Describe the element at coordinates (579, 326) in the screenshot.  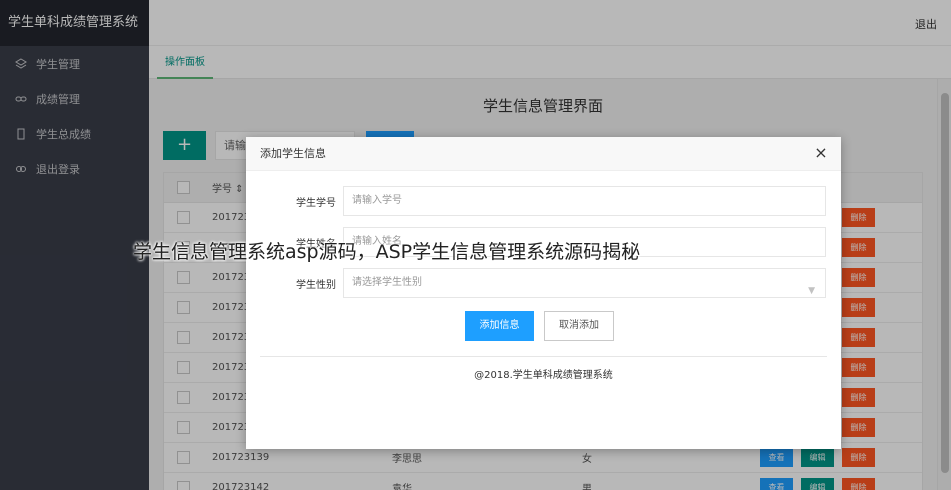
I see `cancel-add-button: 取消添加` at that location.